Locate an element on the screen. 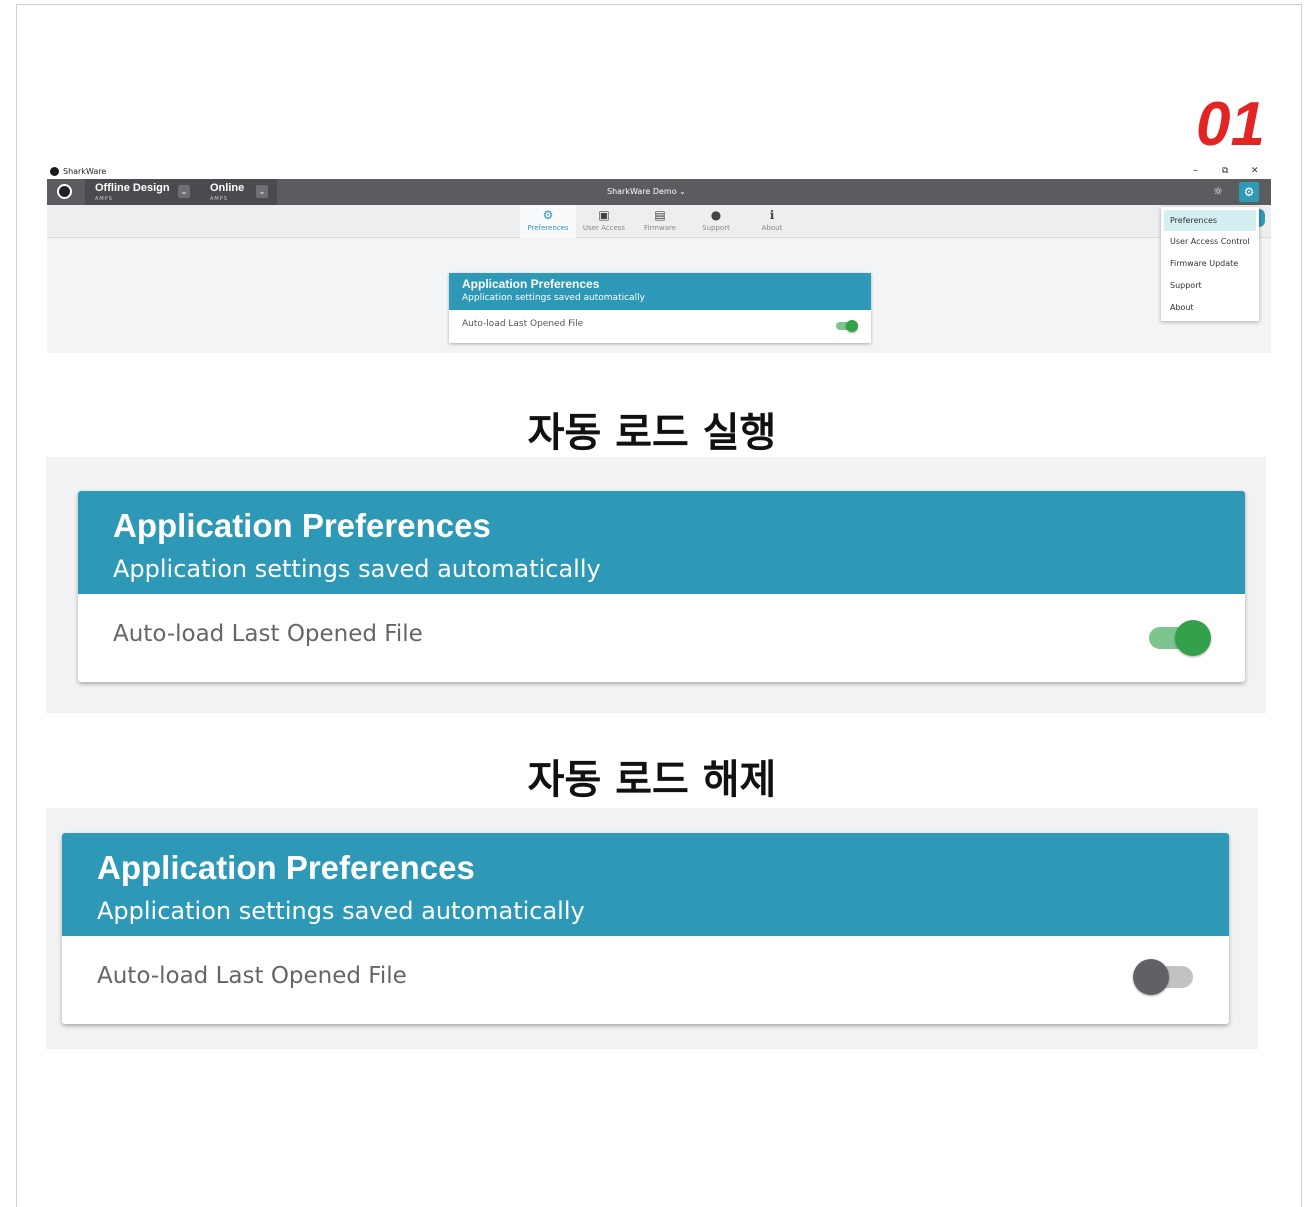  lightbulb-icon: ☼ is located at coordinates (1218, 192).